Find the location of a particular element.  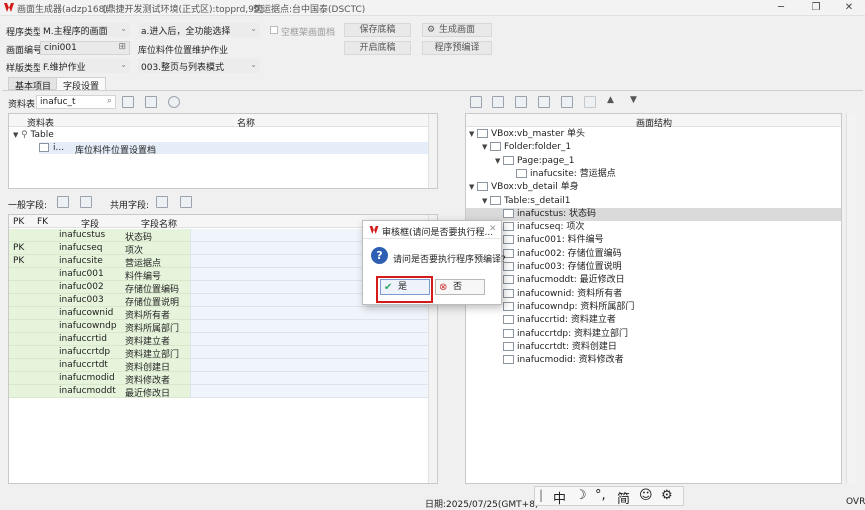

screen-no-input: cini001 ⊞ is located at coordinates (85, 48).